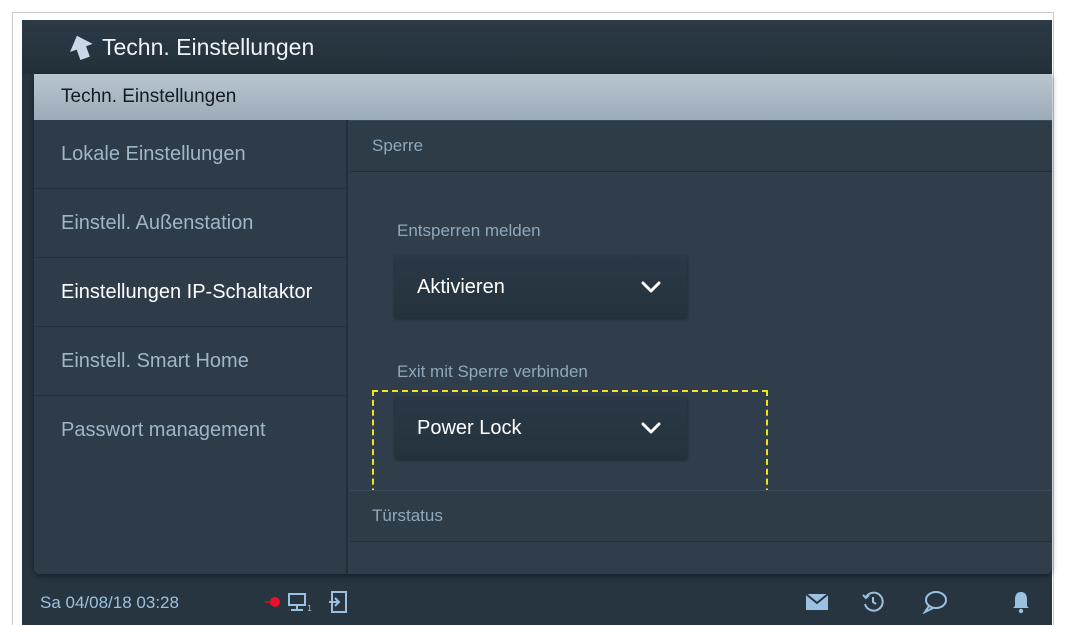  I want to click on window-title: Techn. Einstellungen, so click(208, 46).